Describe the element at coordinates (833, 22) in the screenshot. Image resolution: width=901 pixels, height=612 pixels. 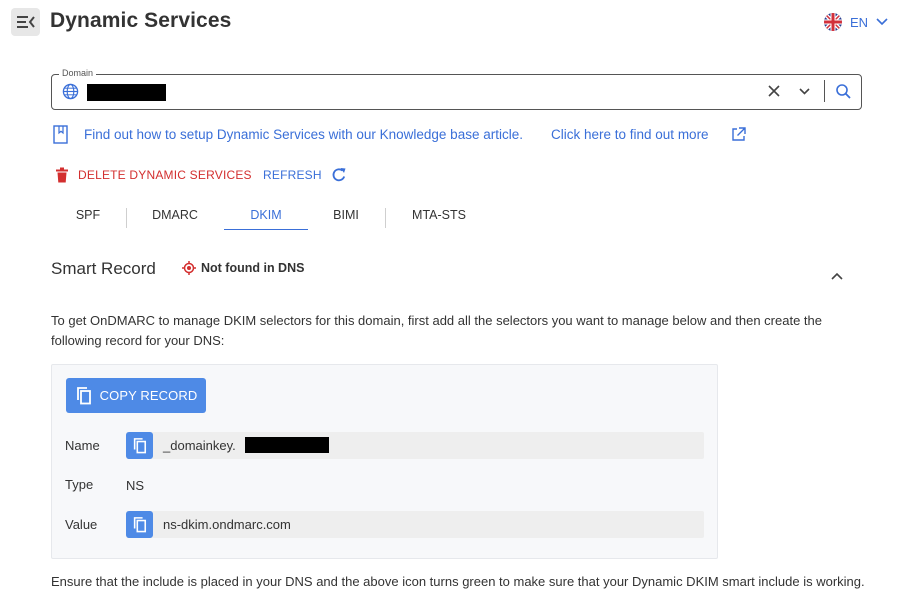
I see `uk-flag-icon` at that location.